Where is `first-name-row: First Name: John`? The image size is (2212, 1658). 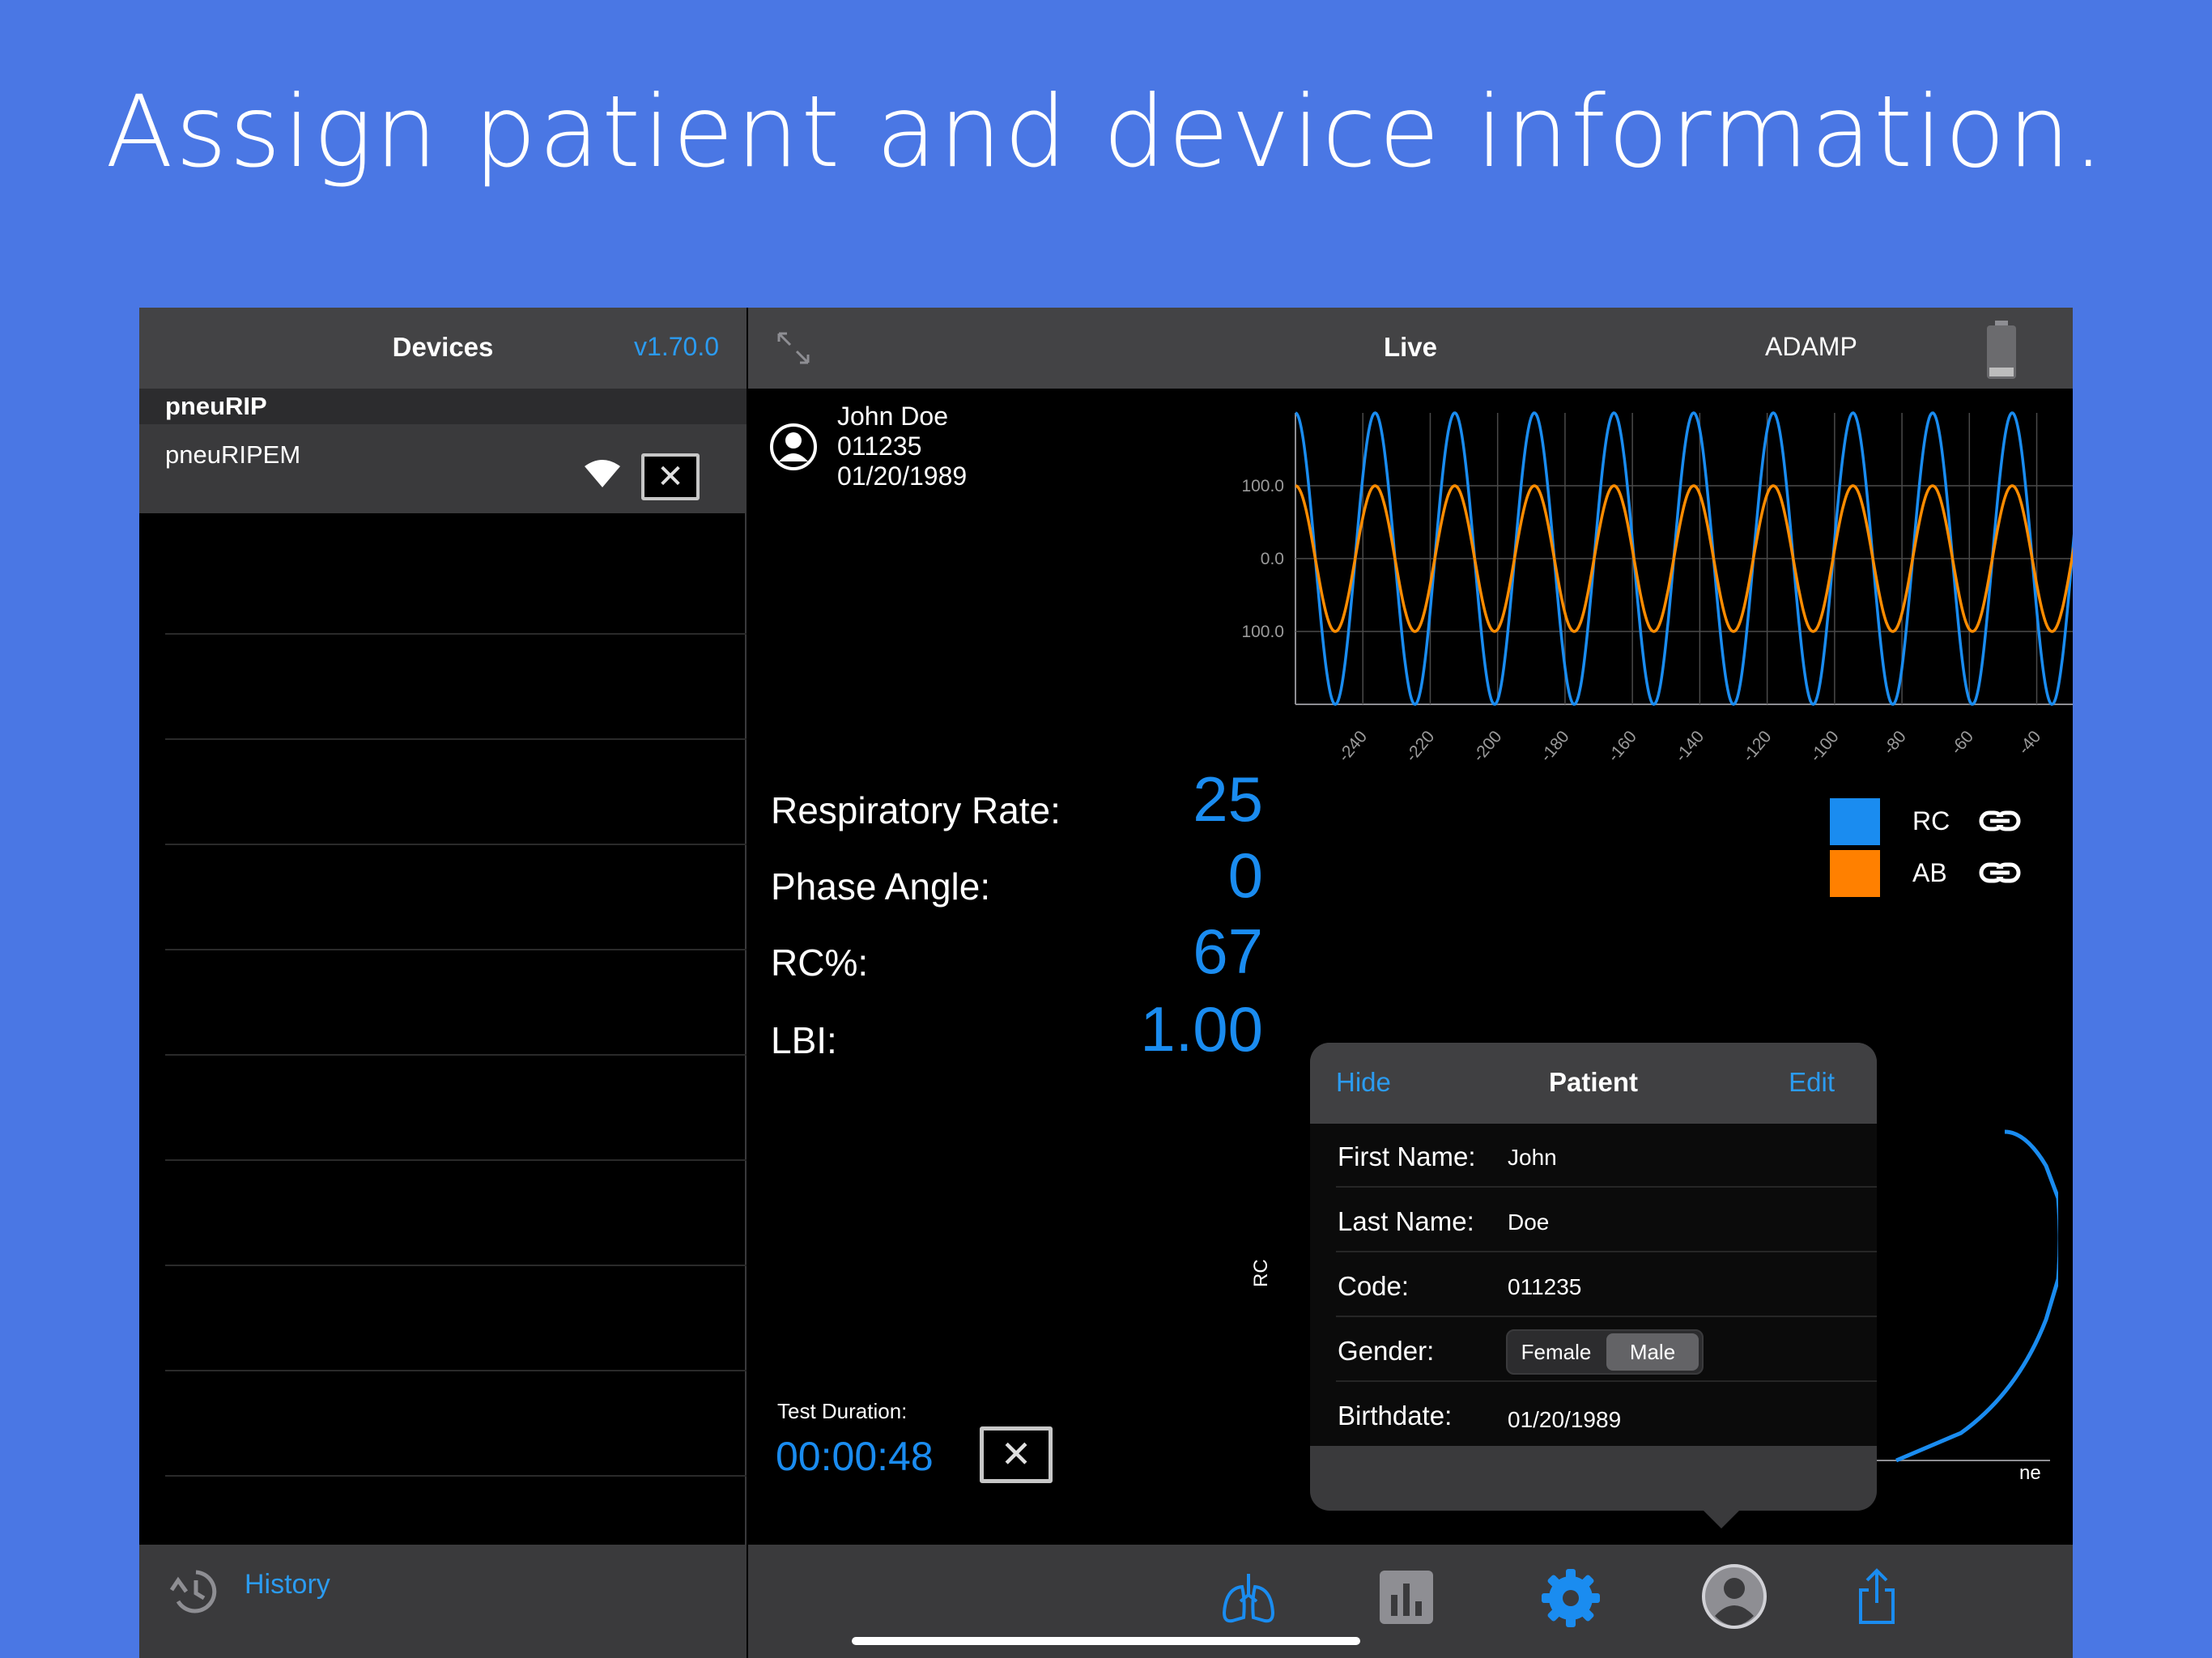 first-name-row: First Name: John is located at coordinates (1594, 1156).